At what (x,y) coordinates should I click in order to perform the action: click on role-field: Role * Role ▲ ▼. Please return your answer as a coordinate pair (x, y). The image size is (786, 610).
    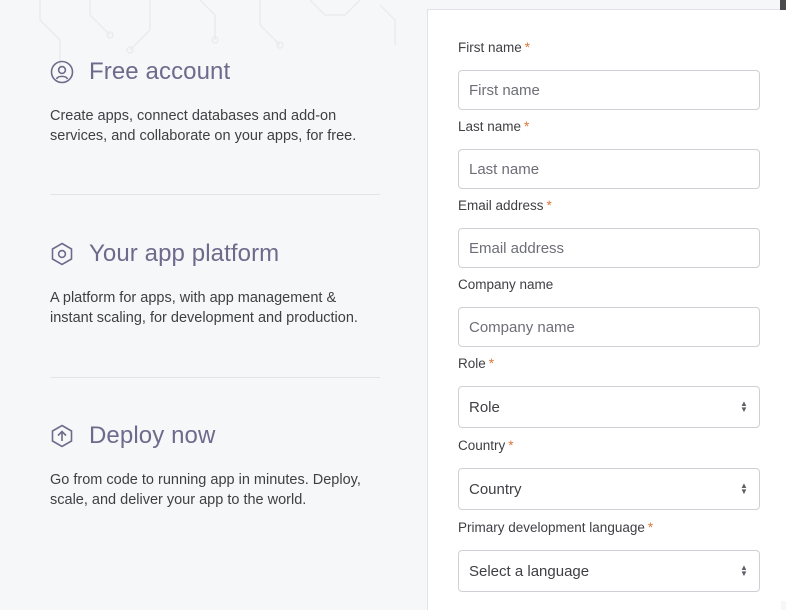
    Looking at the image, I should click on (609, 392).